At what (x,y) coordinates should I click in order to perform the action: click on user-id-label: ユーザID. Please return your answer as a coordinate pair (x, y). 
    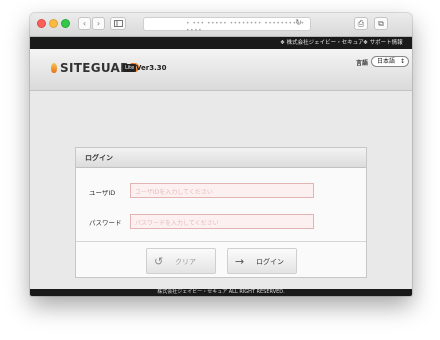
    Looking at the image, I should click on (102, 193).